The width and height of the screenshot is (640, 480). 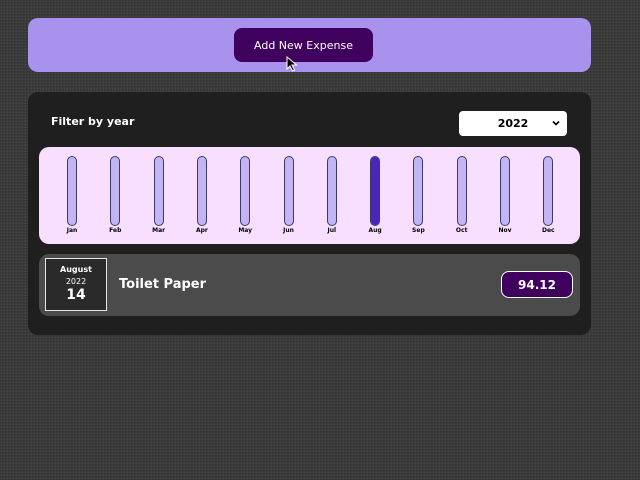 What do you see at coordinates (201, 230) in the screenshot?
I see `chart-label-apr: Apr` at bounding box center [201, 230].